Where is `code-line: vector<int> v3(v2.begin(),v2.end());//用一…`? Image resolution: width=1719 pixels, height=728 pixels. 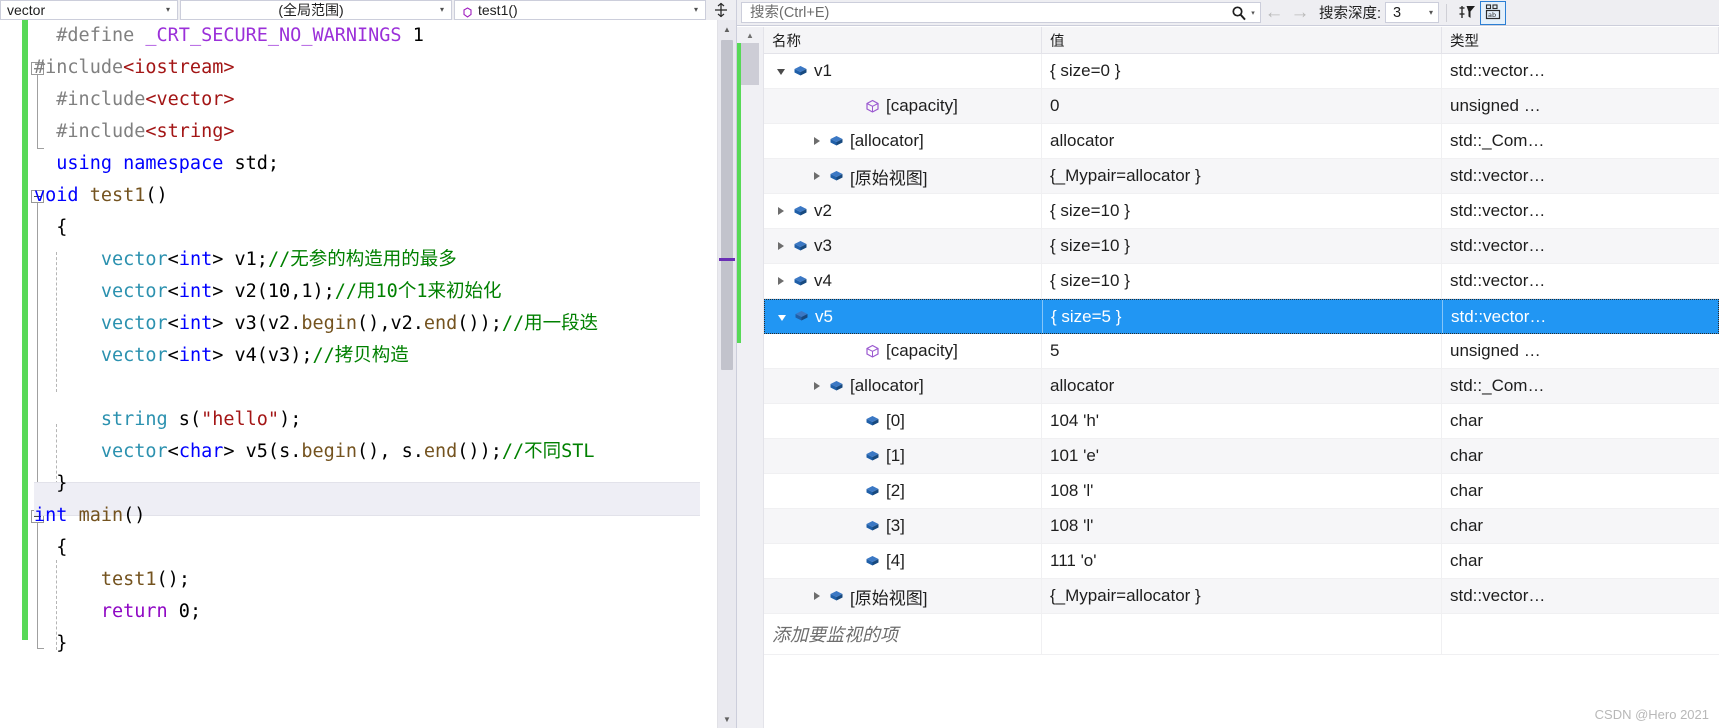 code-line: vector<int> v3(v2.begin(),v2.end());//用一… is located at coordinates (385, 324).